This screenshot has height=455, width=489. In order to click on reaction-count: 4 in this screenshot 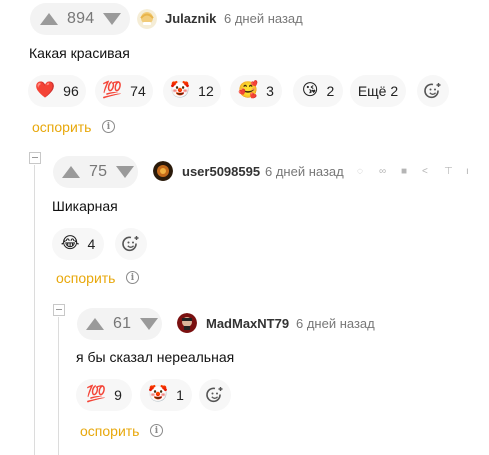, I will do `click(91, 244)`.